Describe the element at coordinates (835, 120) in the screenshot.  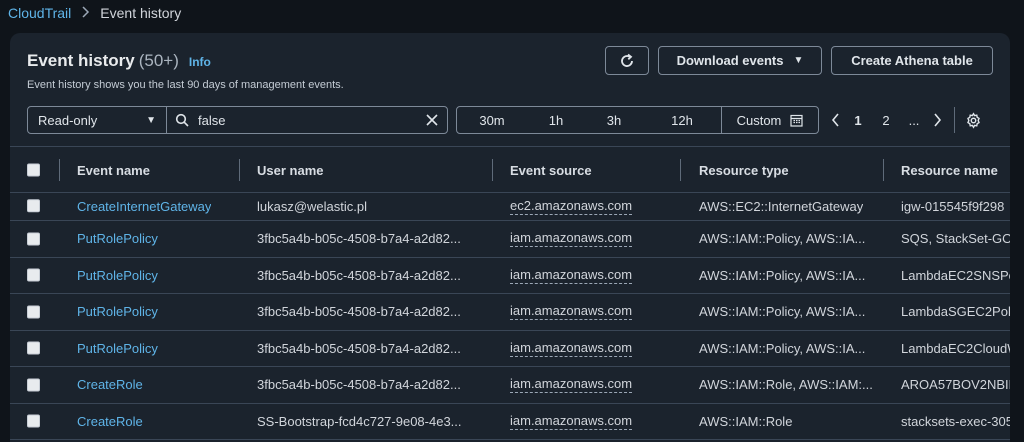
I see `chevron-left-icon` at that location.